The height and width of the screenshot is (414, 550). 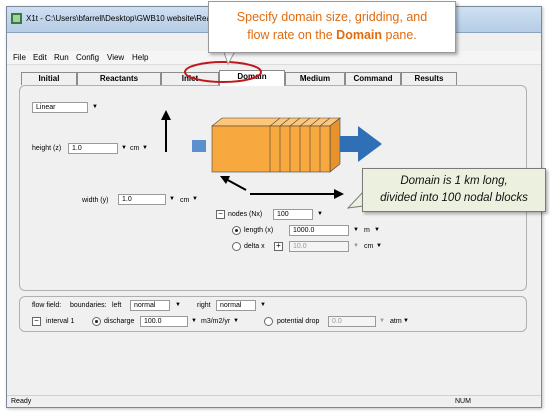 What do you see at coordinates (233, 183) in the screenshot?
I see `width-arrow-icon` at bounding box center [233, 183].